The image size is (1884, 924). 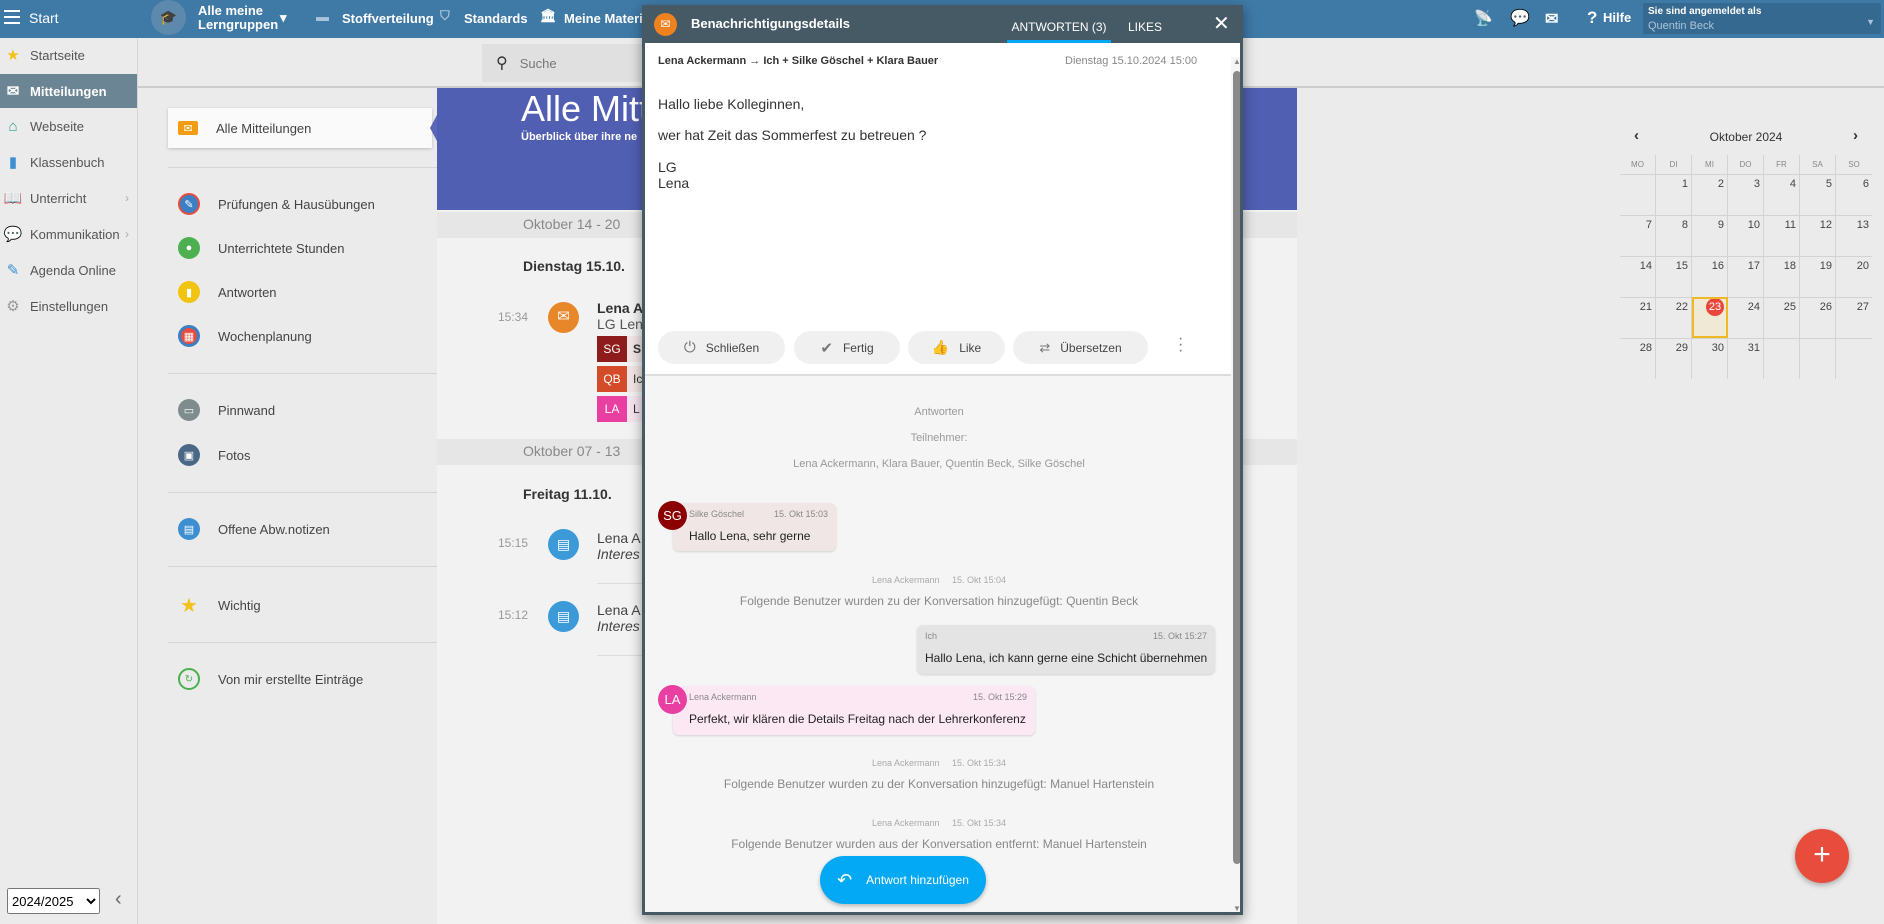 What do you see at coordinates (1235, 61) in the screenshot?
I see `scroll-up-icon: ▲` at bounding box center [1235, 61].